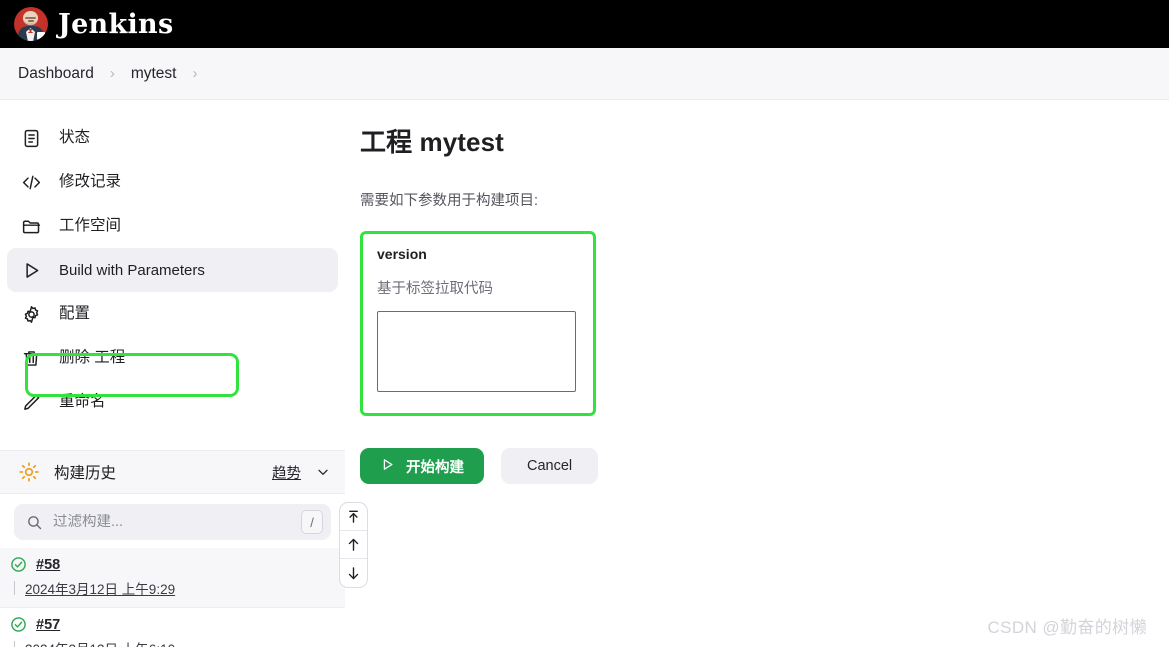 This screenshot has height=647, width=1169. What do you see at coordinates (56, 74) in the screenshot?
I see `breadcrumb-item-dashboard: Dashboard` at bounding box center [56, 74].